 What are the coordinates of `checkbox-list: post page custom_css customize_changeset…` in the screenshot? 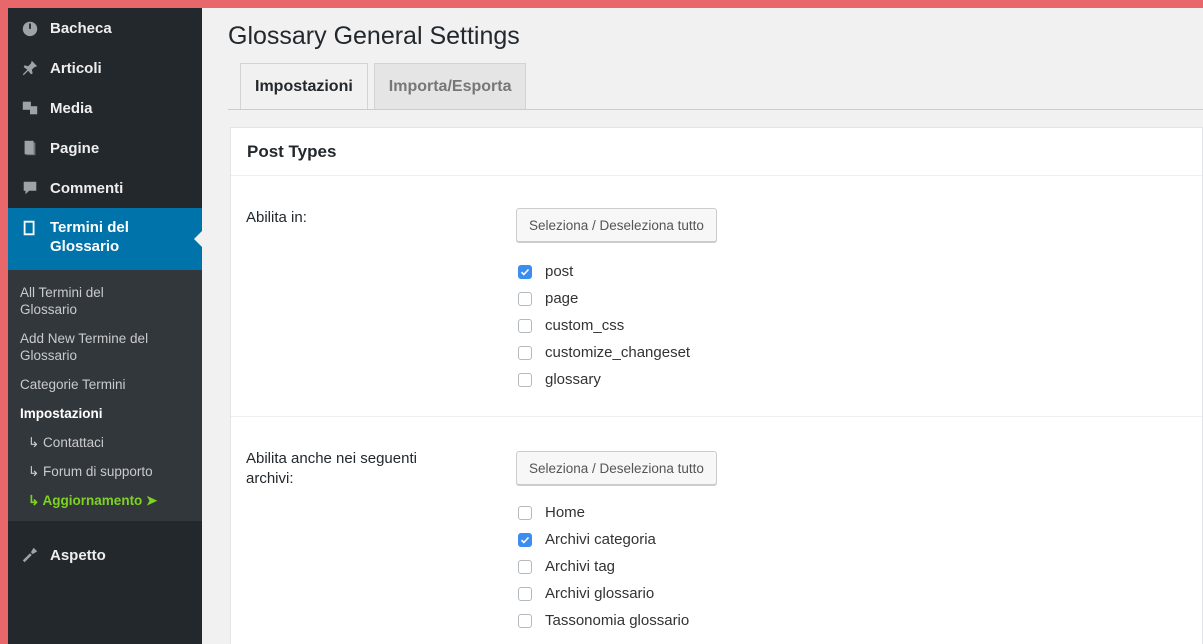 It's located at (604, 325).